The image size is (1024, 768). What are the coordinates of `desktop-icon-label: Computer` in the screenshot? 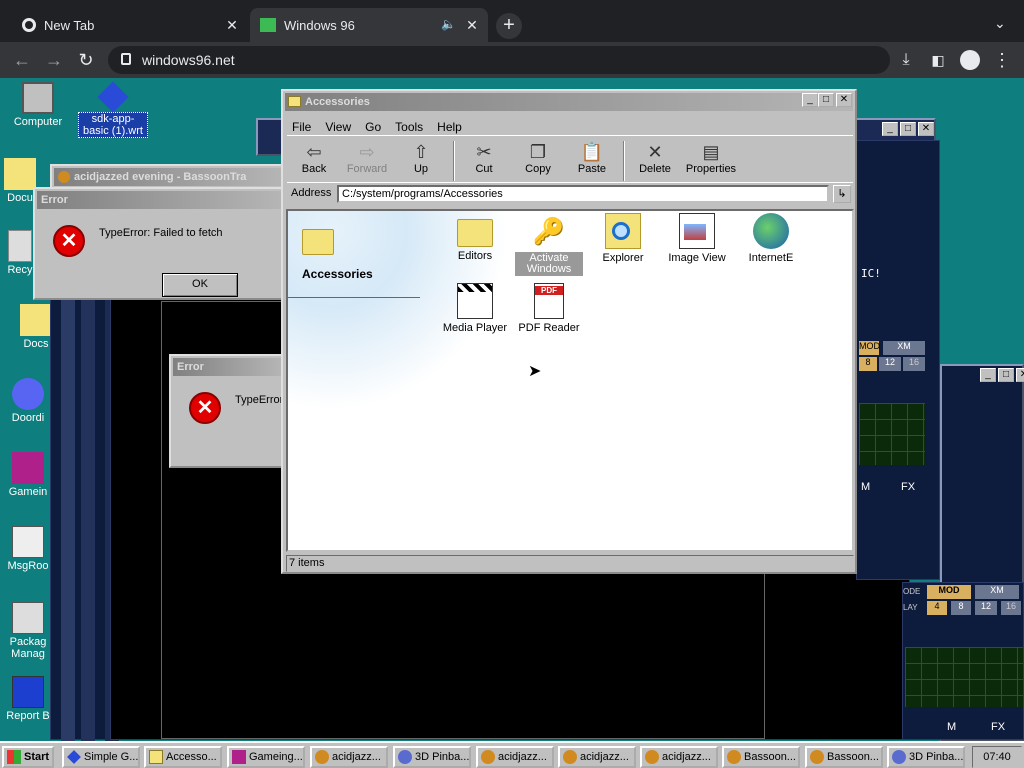 It's located at (38, 122).